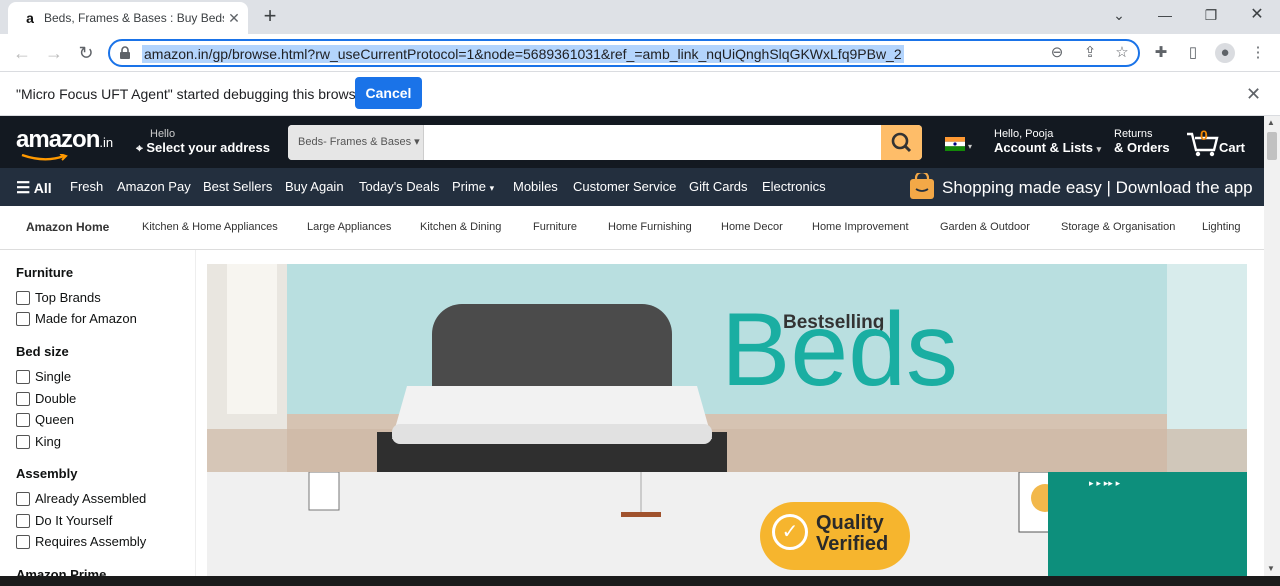  I want to click on nav-mobiles: Mobiles, so click(535, 186).